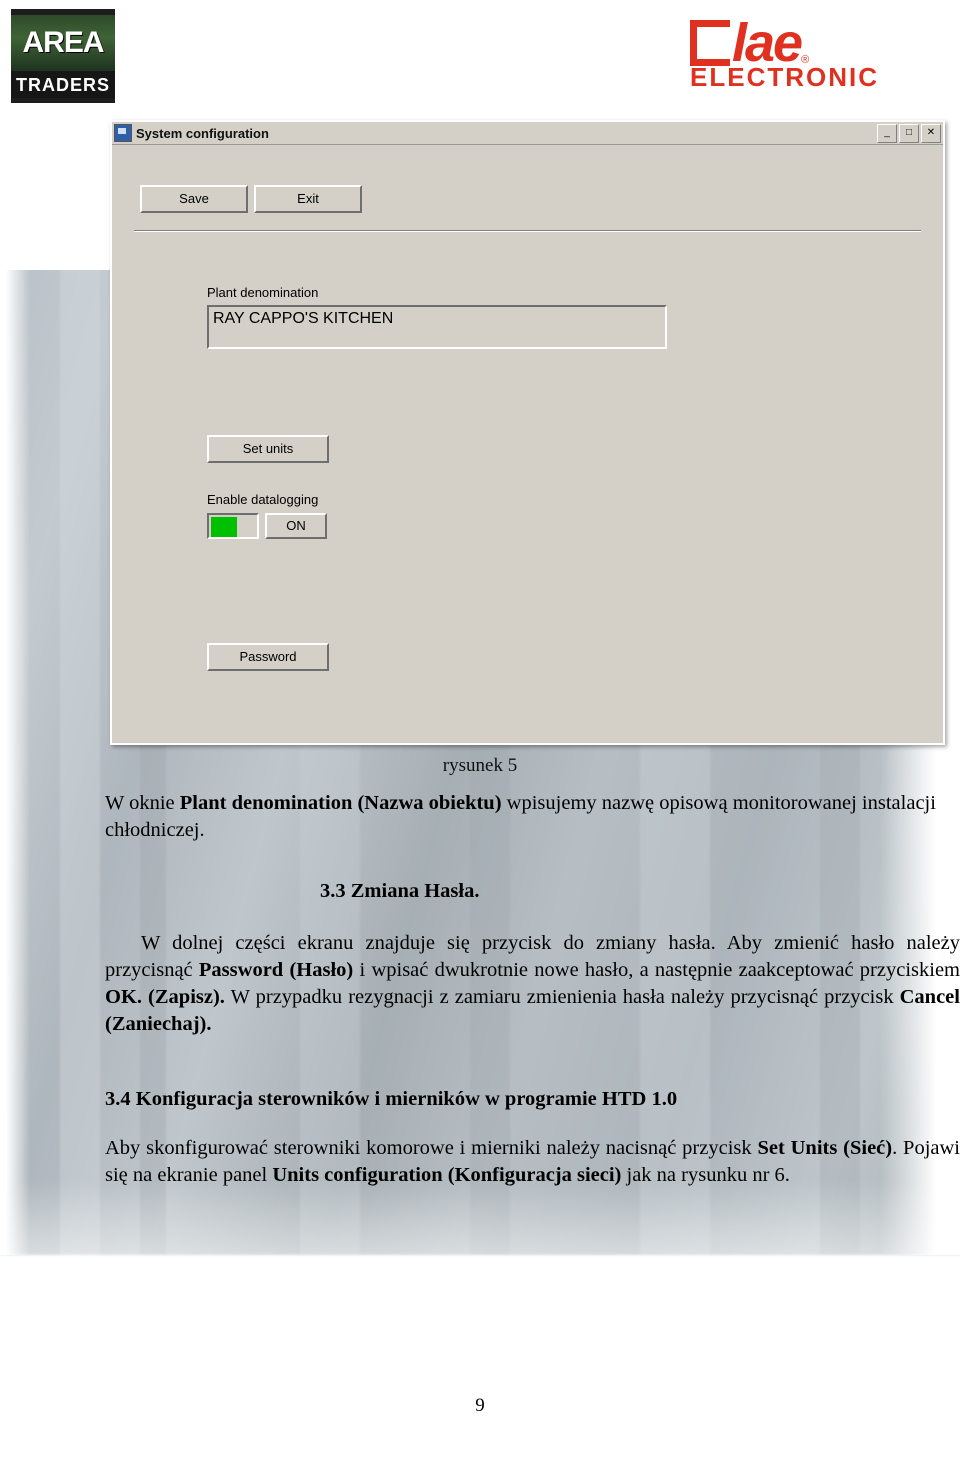  Describe the element at coordinates (296, 526) in the screenshot. I see `datalogging-state-label: ON` at that location.